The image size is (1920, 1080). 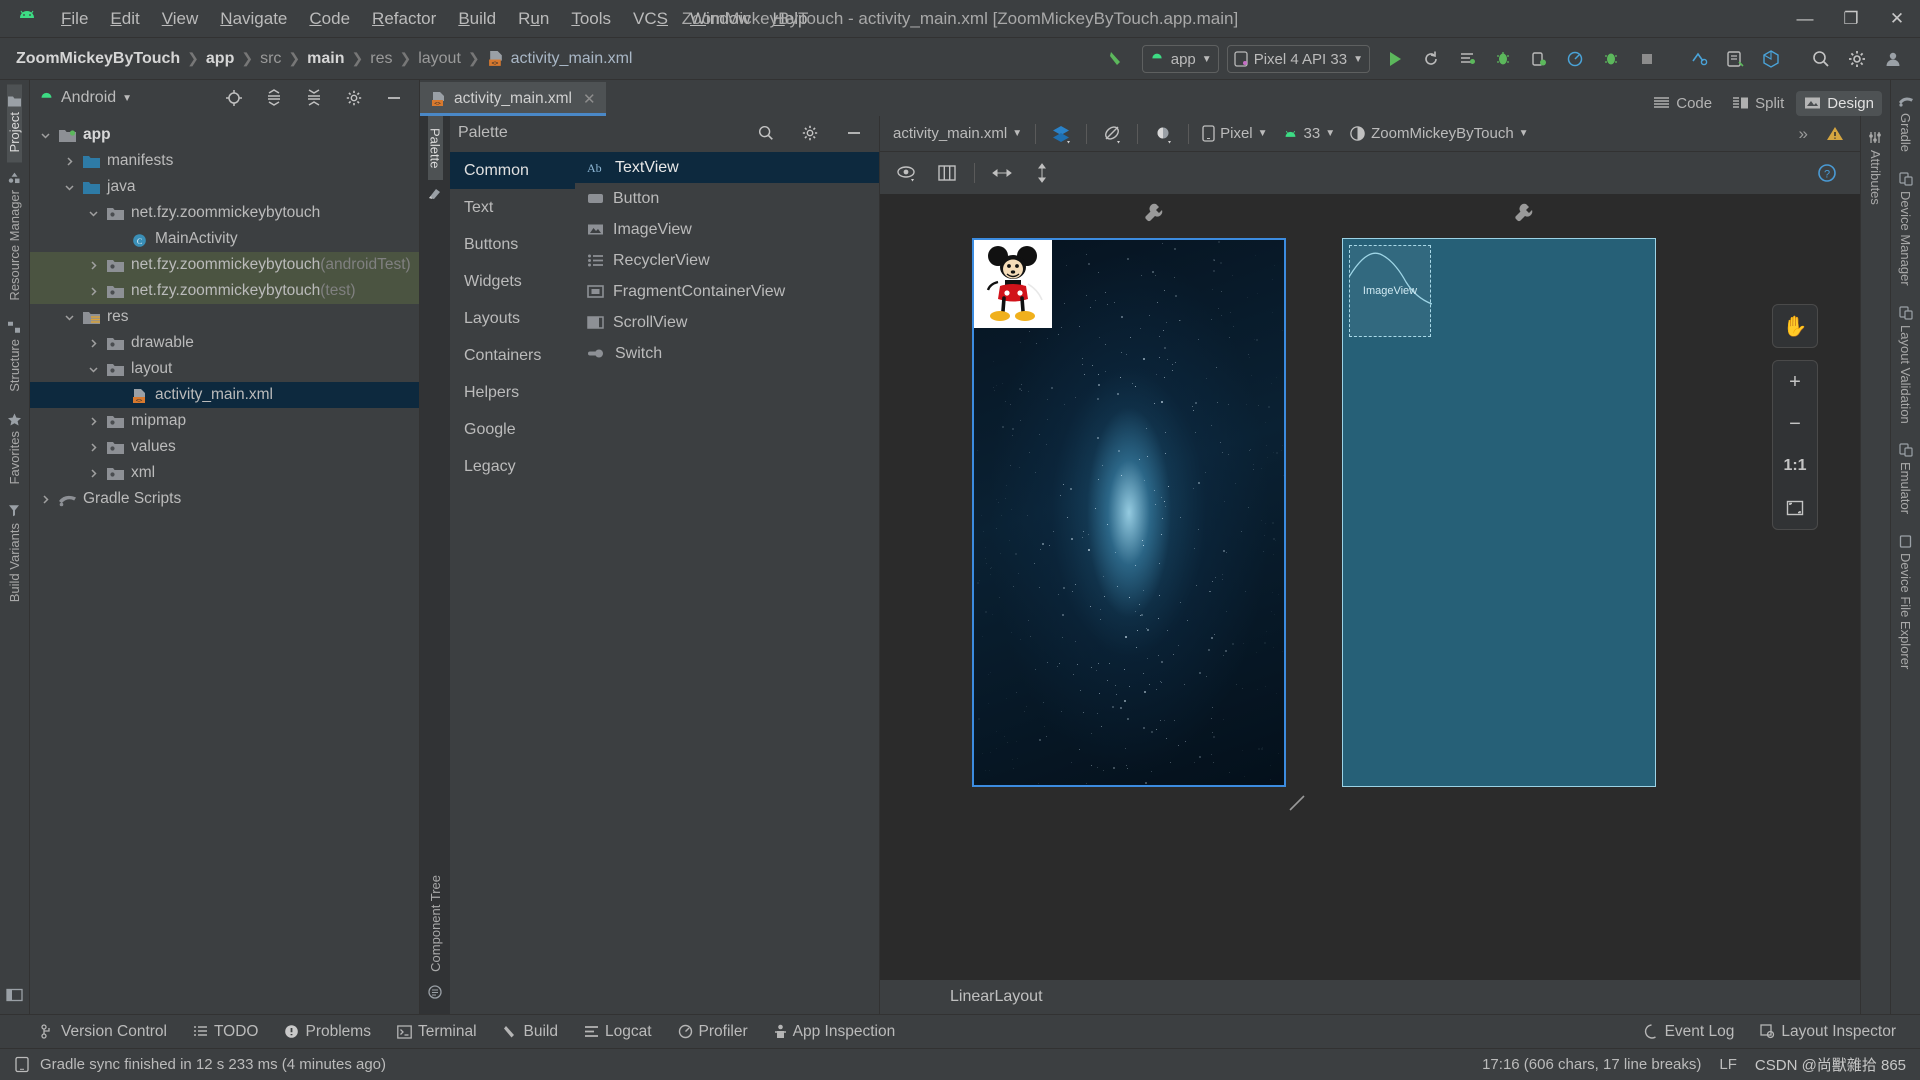 What do you see at coordinates (1591, 1064) in the screenshot?
I see `caret-position: 17:16 (606 chars, 17 line breaks)` at bounding box center [1591, 1064].